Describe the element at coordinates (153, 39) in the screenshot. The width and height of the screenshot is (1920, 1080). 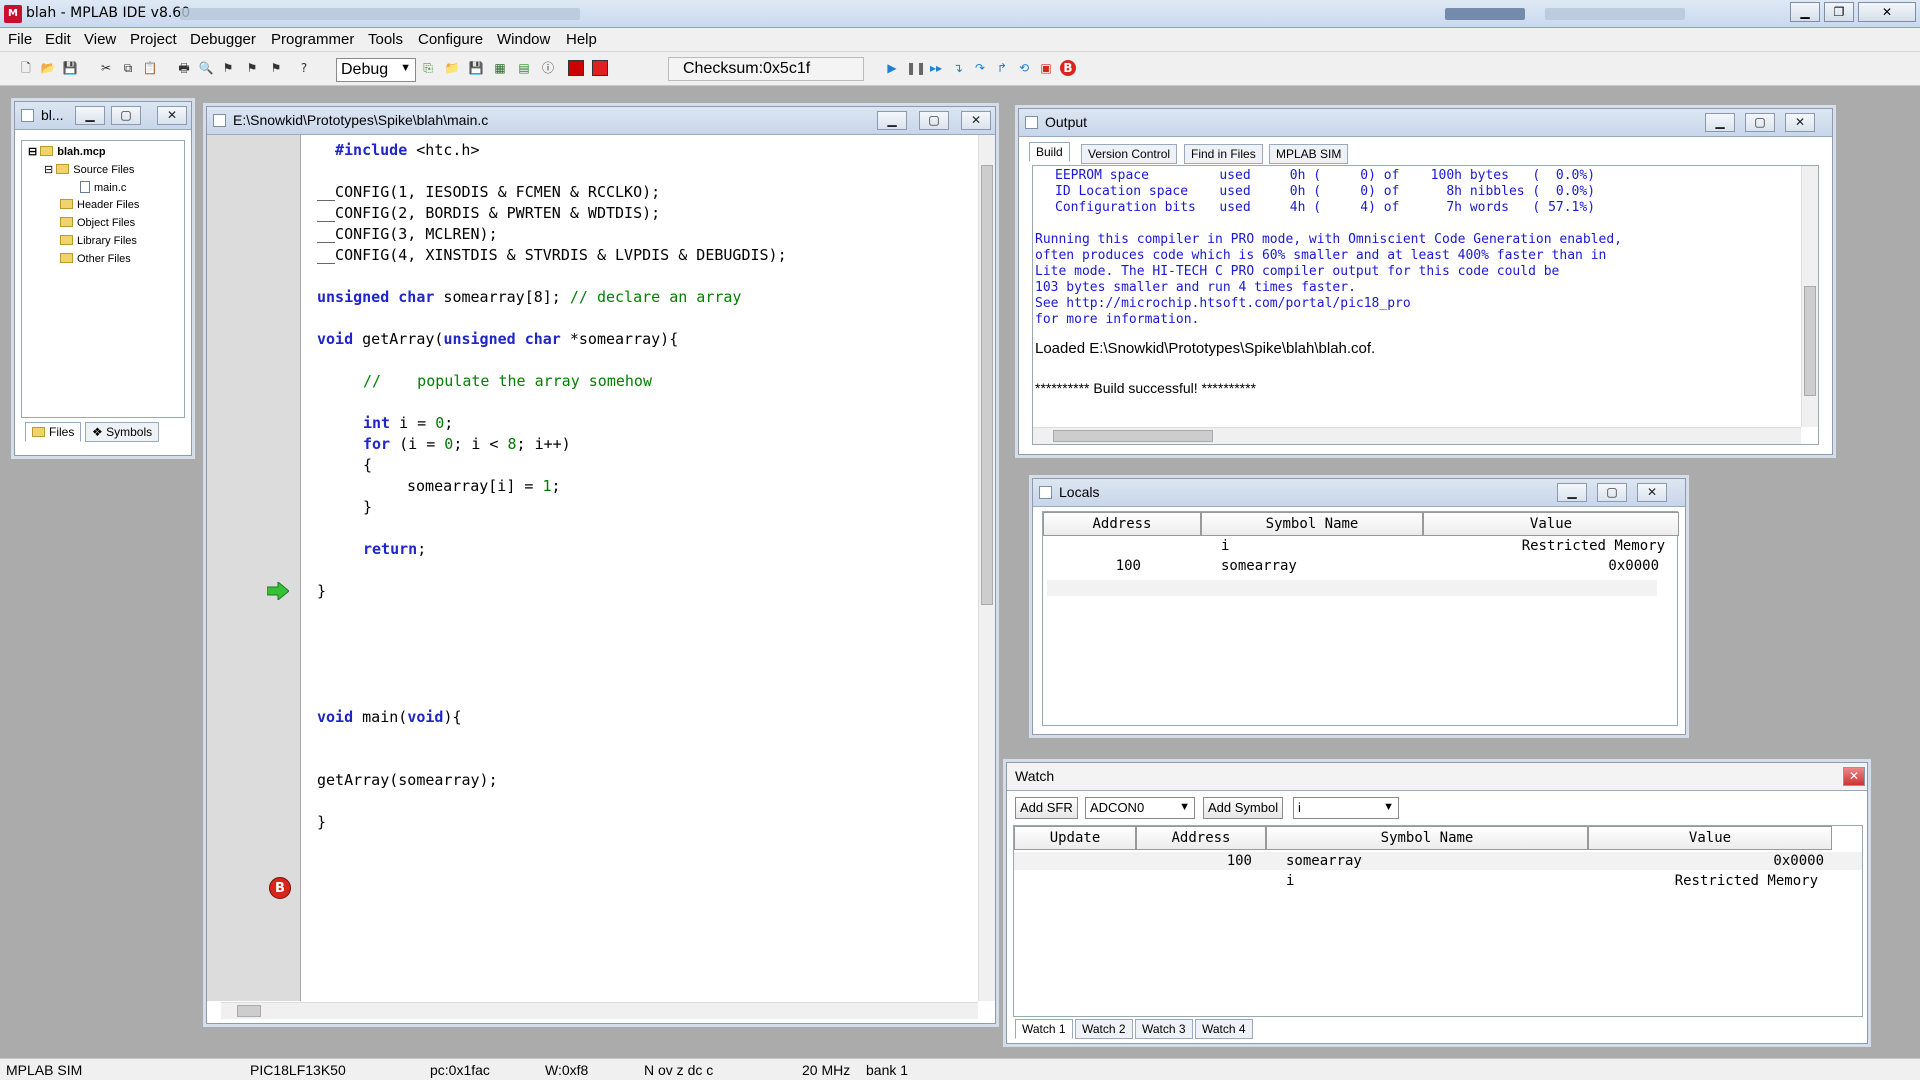
I see `menu-project: Project` at that location.